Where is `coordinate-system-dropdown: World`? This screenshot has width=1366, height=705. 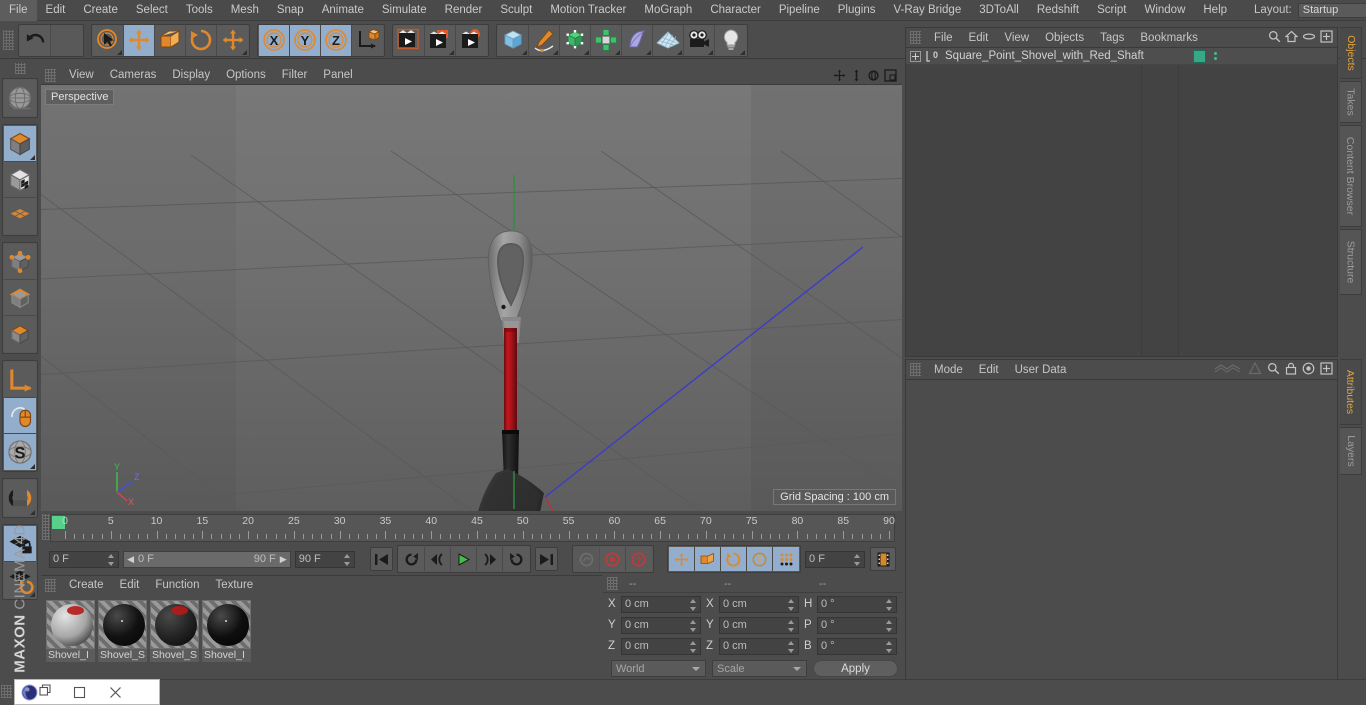 coordinate-system-dropdown: World is located at coordinates (658, 668).